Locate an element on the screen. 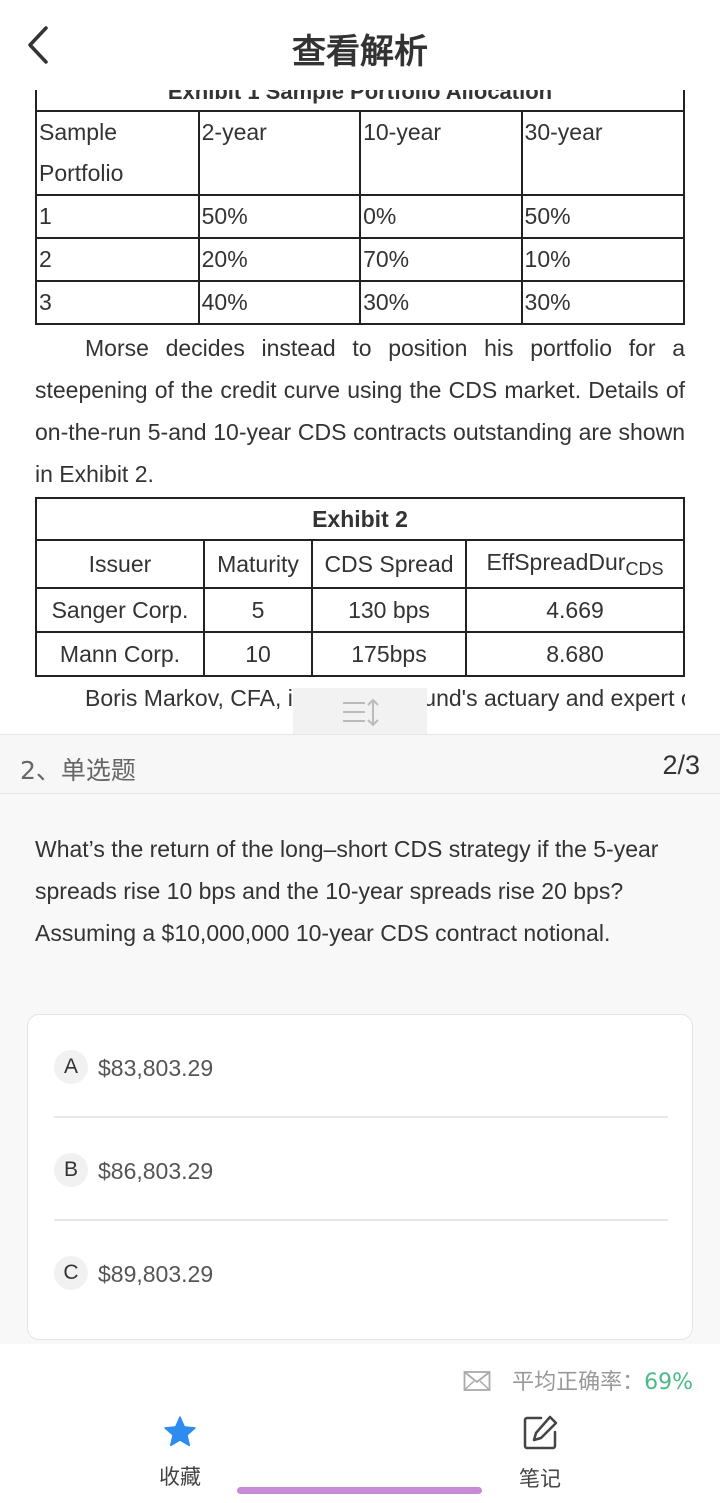 The image size is (720, 1503). table-row: Sanger Corp. 5 130 bps 4.669 is located at coordinates (360, 610).